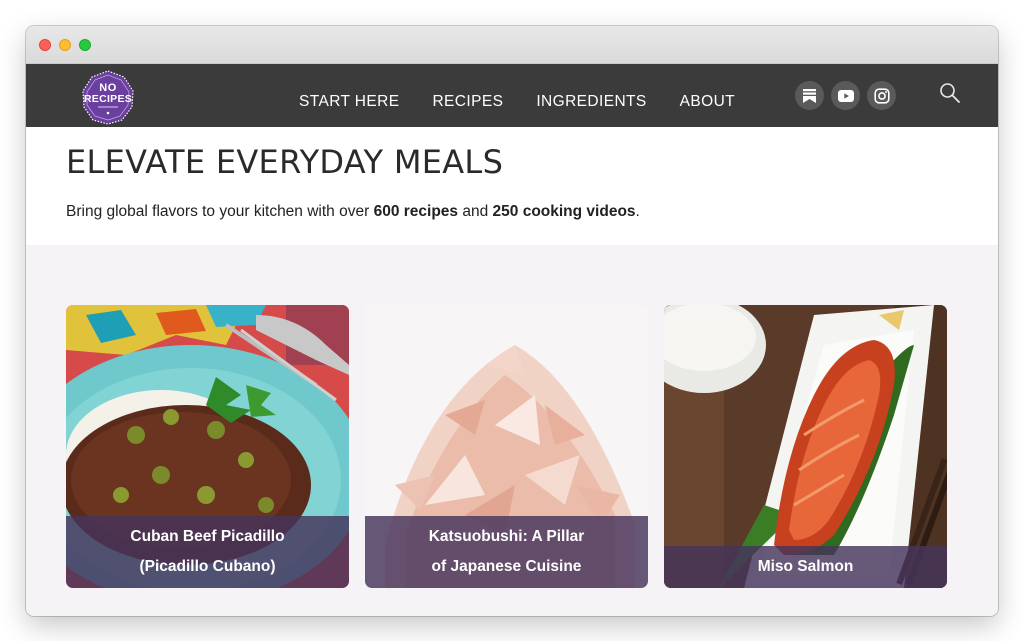 The width and height of the screenshot is (1024, 641). What do you see at coordinates (207, 446) in the screenshot?
I see `recipe-card-picadillo: Cuban Beef Picadillo (Picadillo Cubano)` at bounding box center [207, 446].